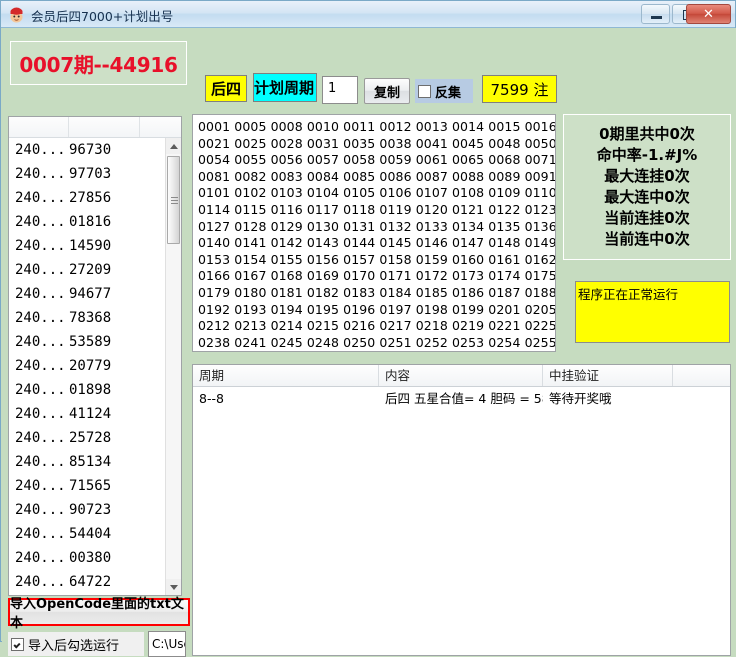 This screenshot has height=657, width=736. I want to click on cycle-input: 1, so click(340, 90).